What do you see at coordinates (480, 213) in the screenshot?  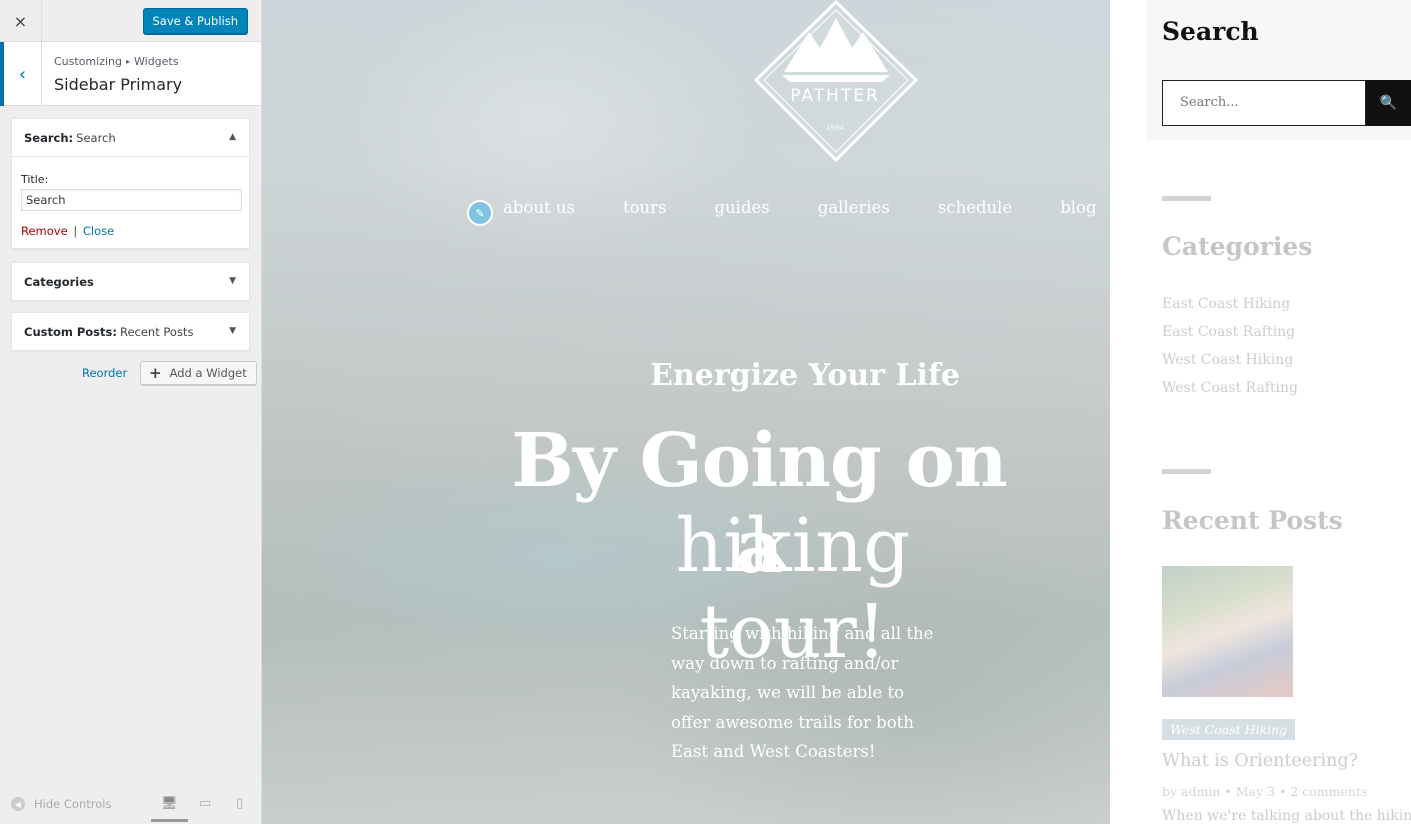 I see `edit-shortcut-icon: ✎` at bounding box center [480, 213].